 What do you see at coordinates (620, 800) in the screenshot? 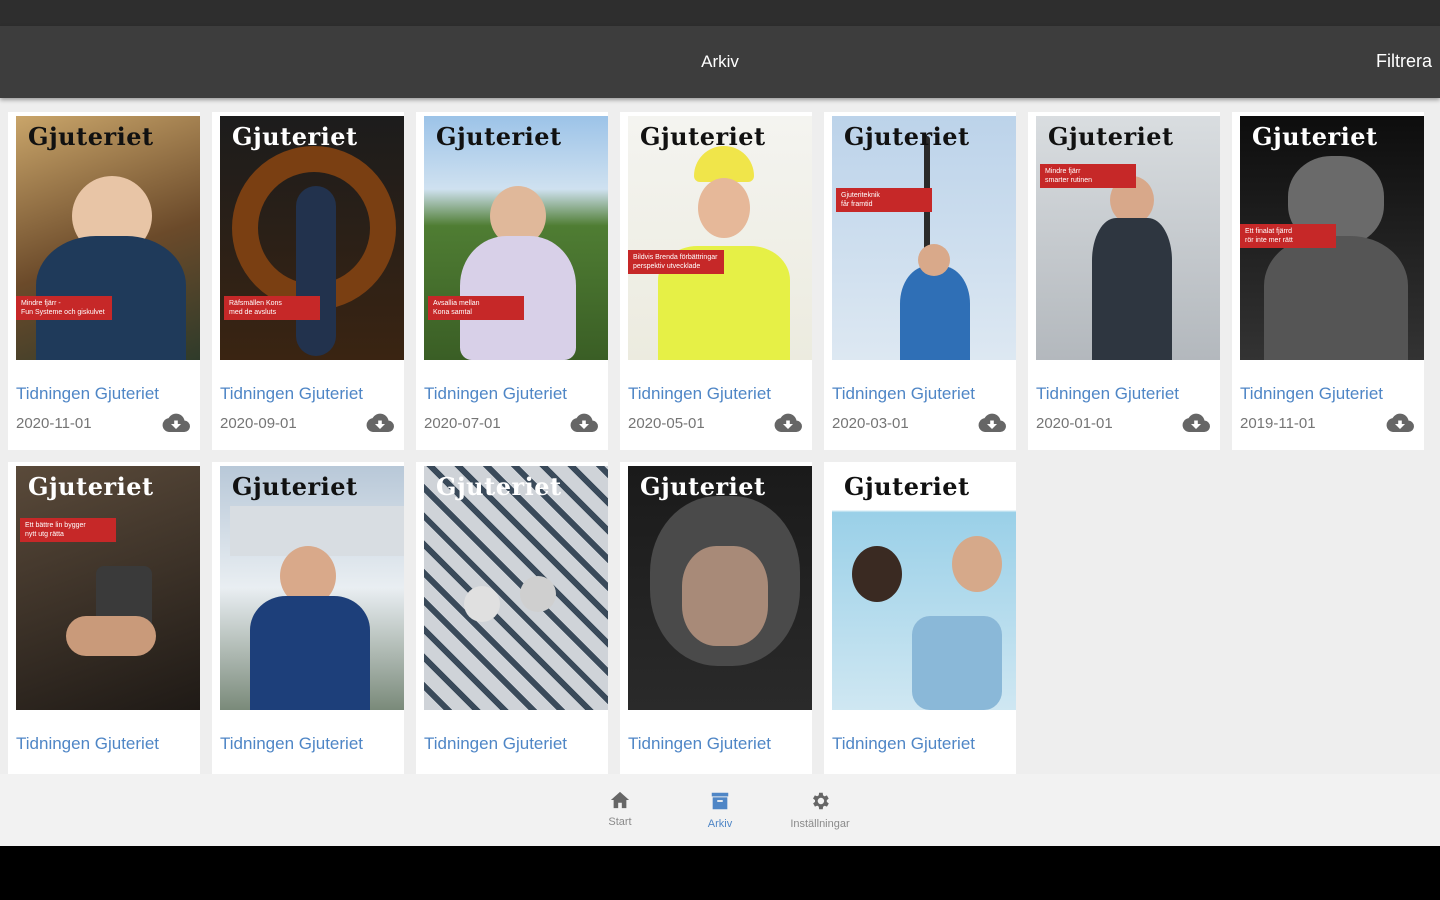
I see `home-icon` at bounding box center [620, 800].